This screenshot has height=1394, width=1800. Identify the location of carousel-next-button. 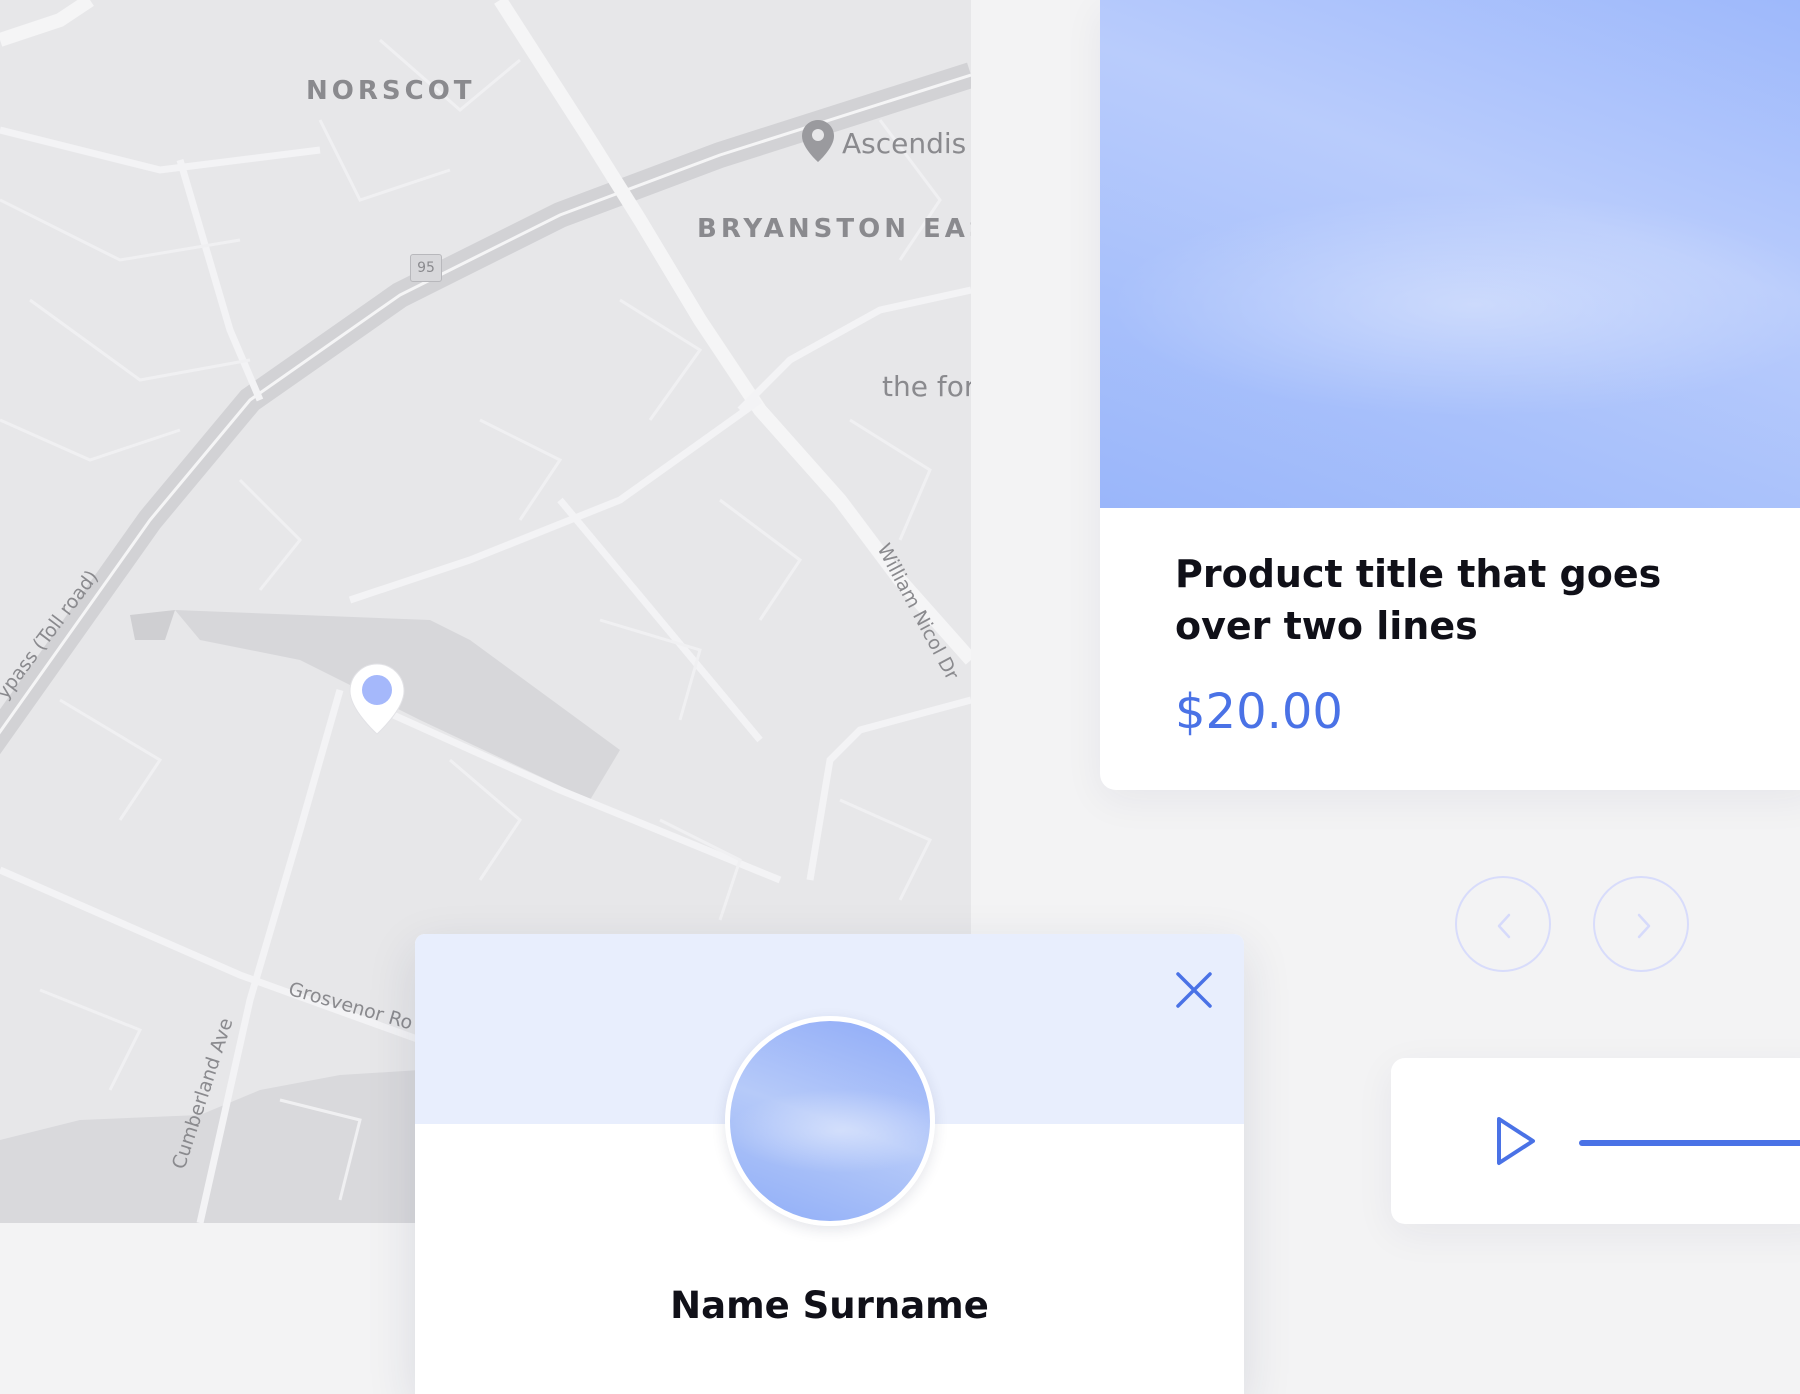
(1641, 924).